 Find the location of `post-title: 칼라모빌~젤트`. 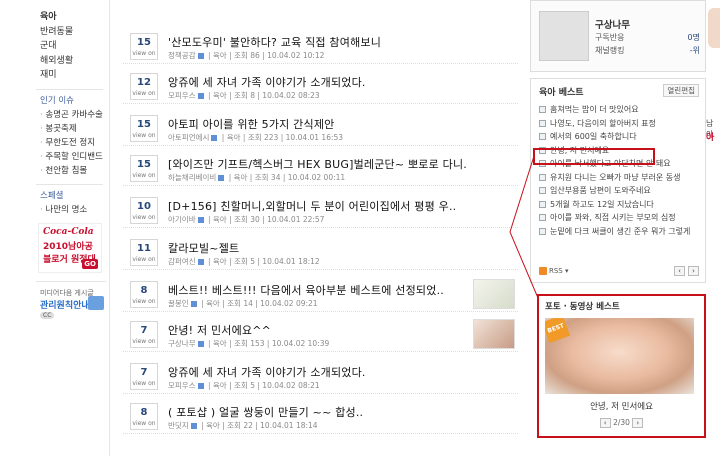

post-title: 칼라모빌~젤트 is located at coordinates (318, 248).